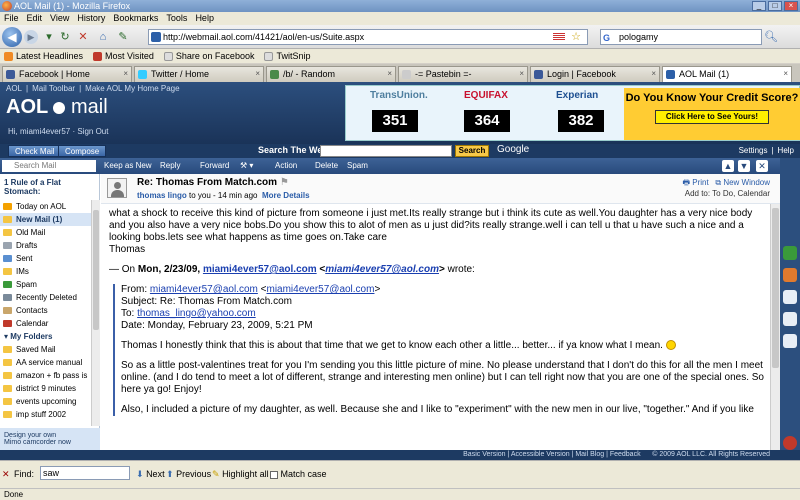 The image size is (800, 500). What do you see at coordinates (775, 6) in the screenshot?
I see `maximize-button: □` at bounding box center [775, 6].